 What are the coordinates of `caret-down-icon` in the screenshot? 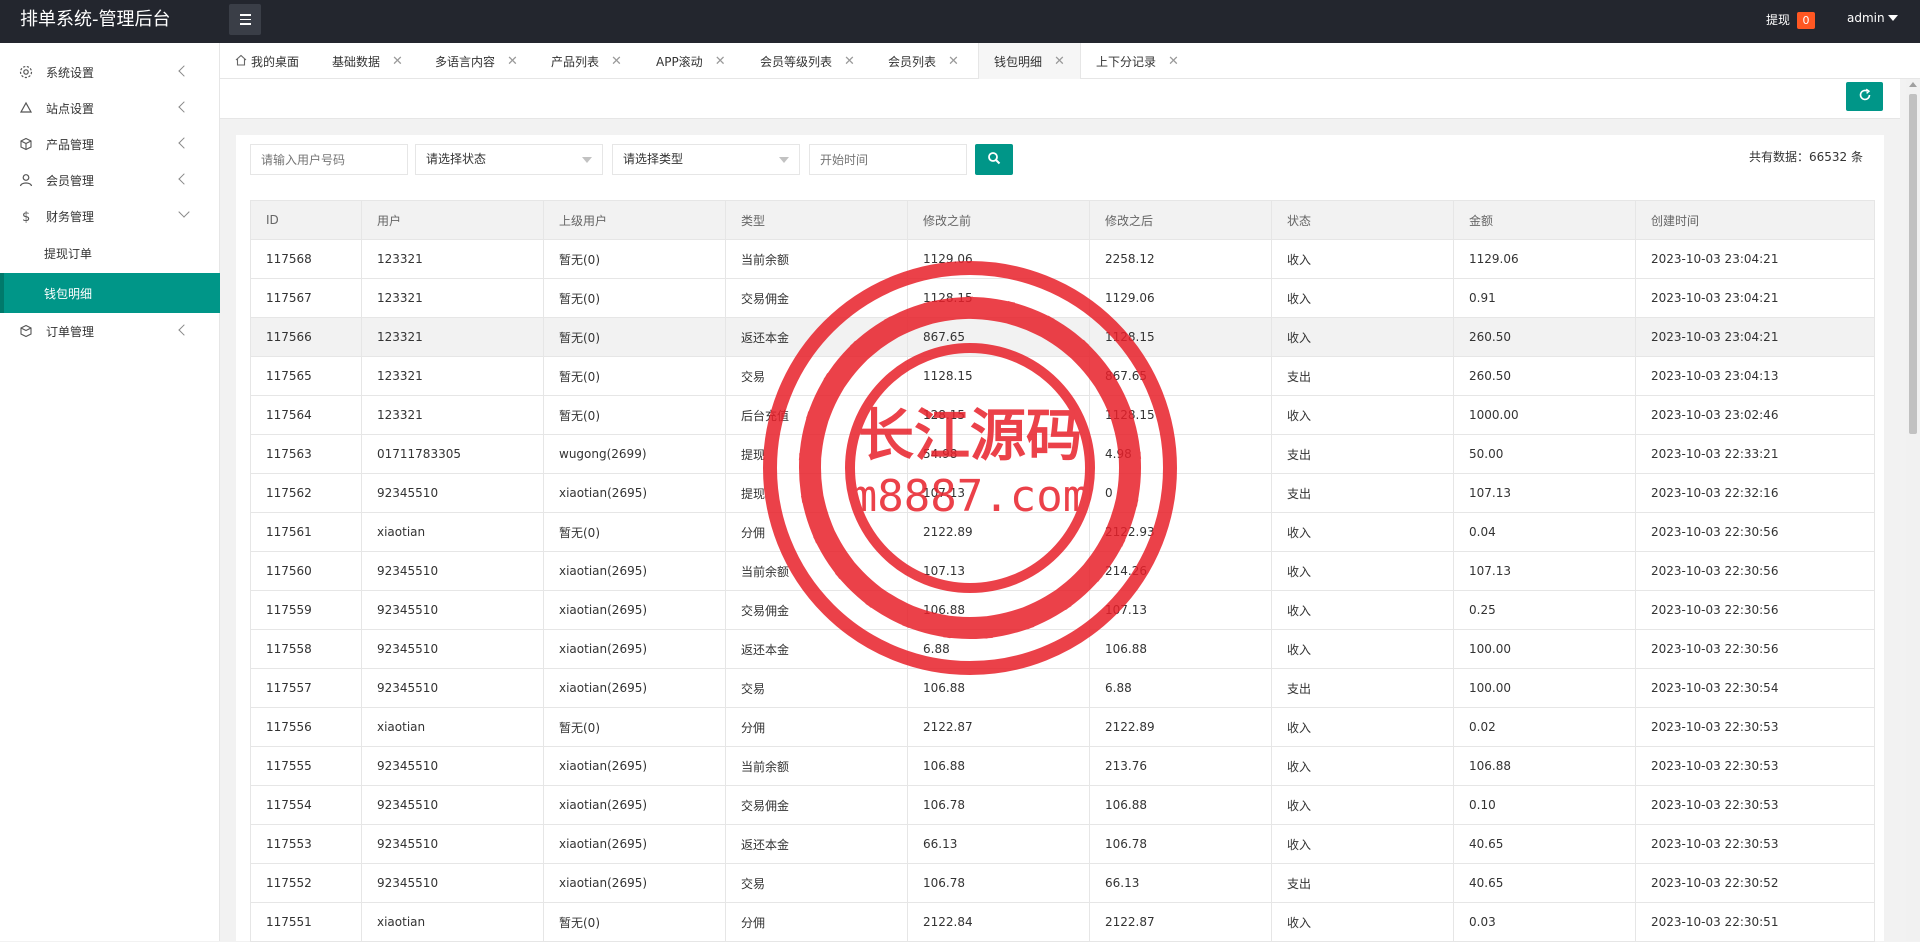 It's located at (1893, 18).